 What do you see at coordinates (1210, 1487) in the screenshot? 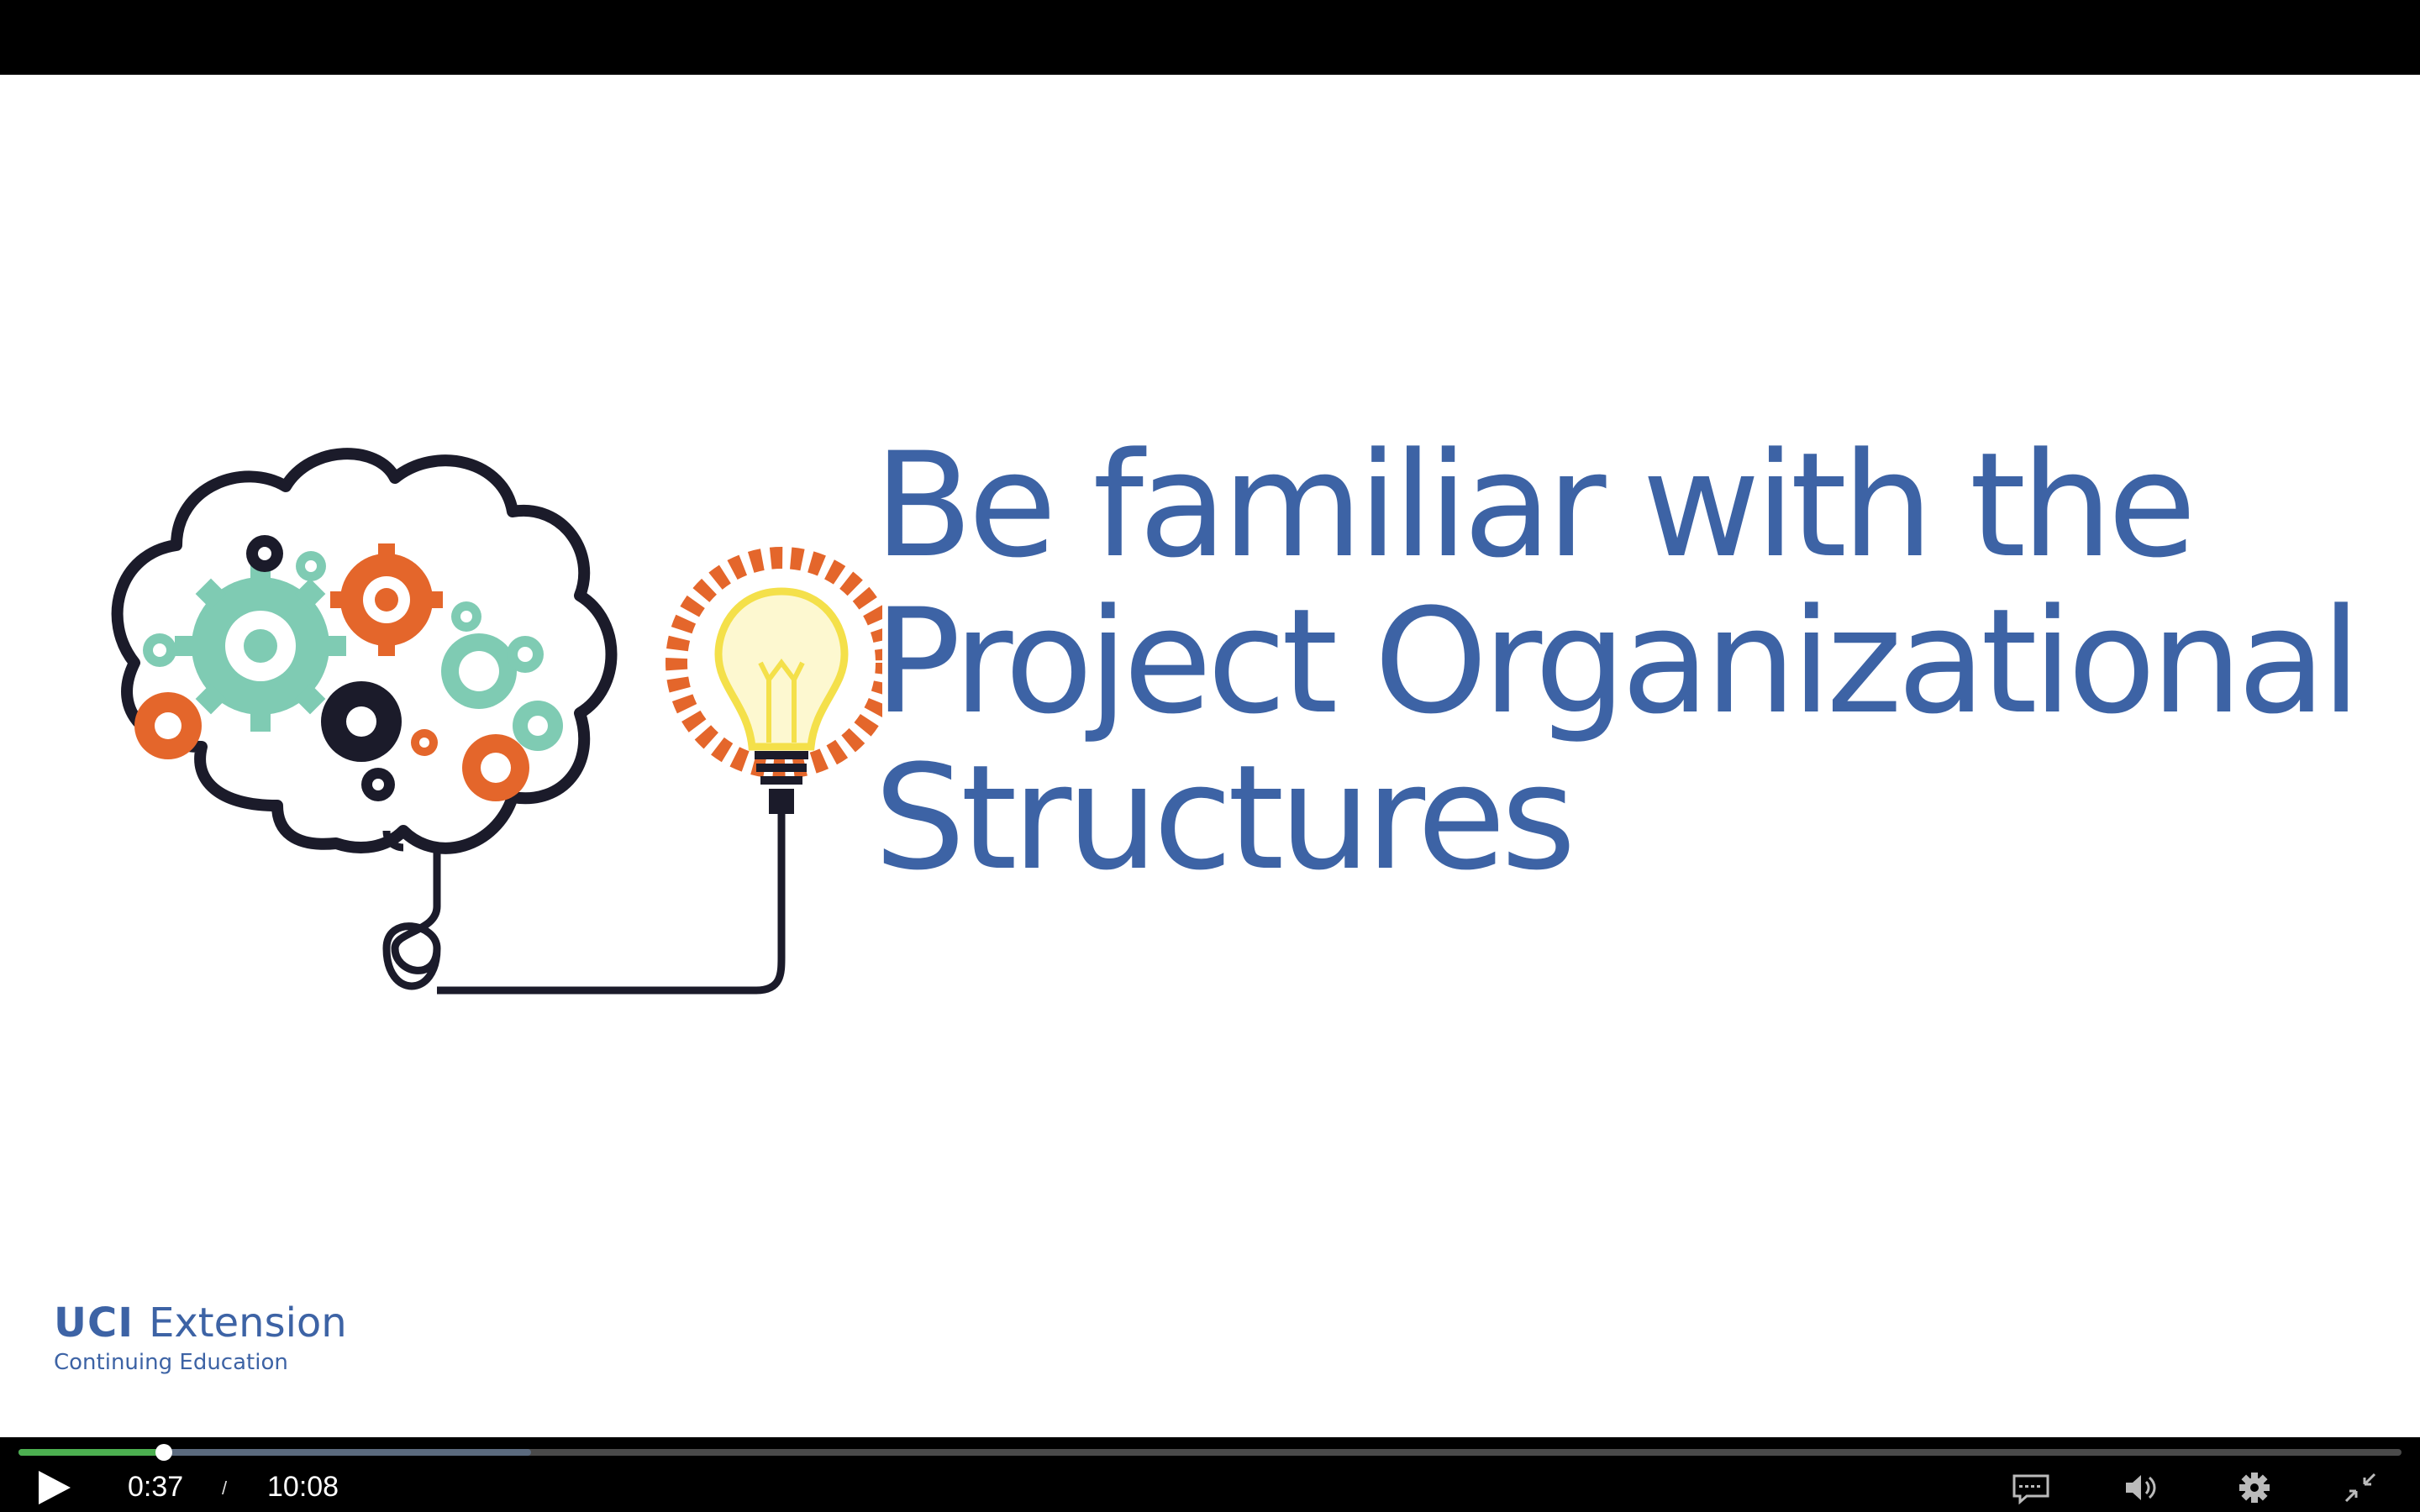
I see `control-row: 0:37 / 10:08` at bounding box center [1210, 1487].